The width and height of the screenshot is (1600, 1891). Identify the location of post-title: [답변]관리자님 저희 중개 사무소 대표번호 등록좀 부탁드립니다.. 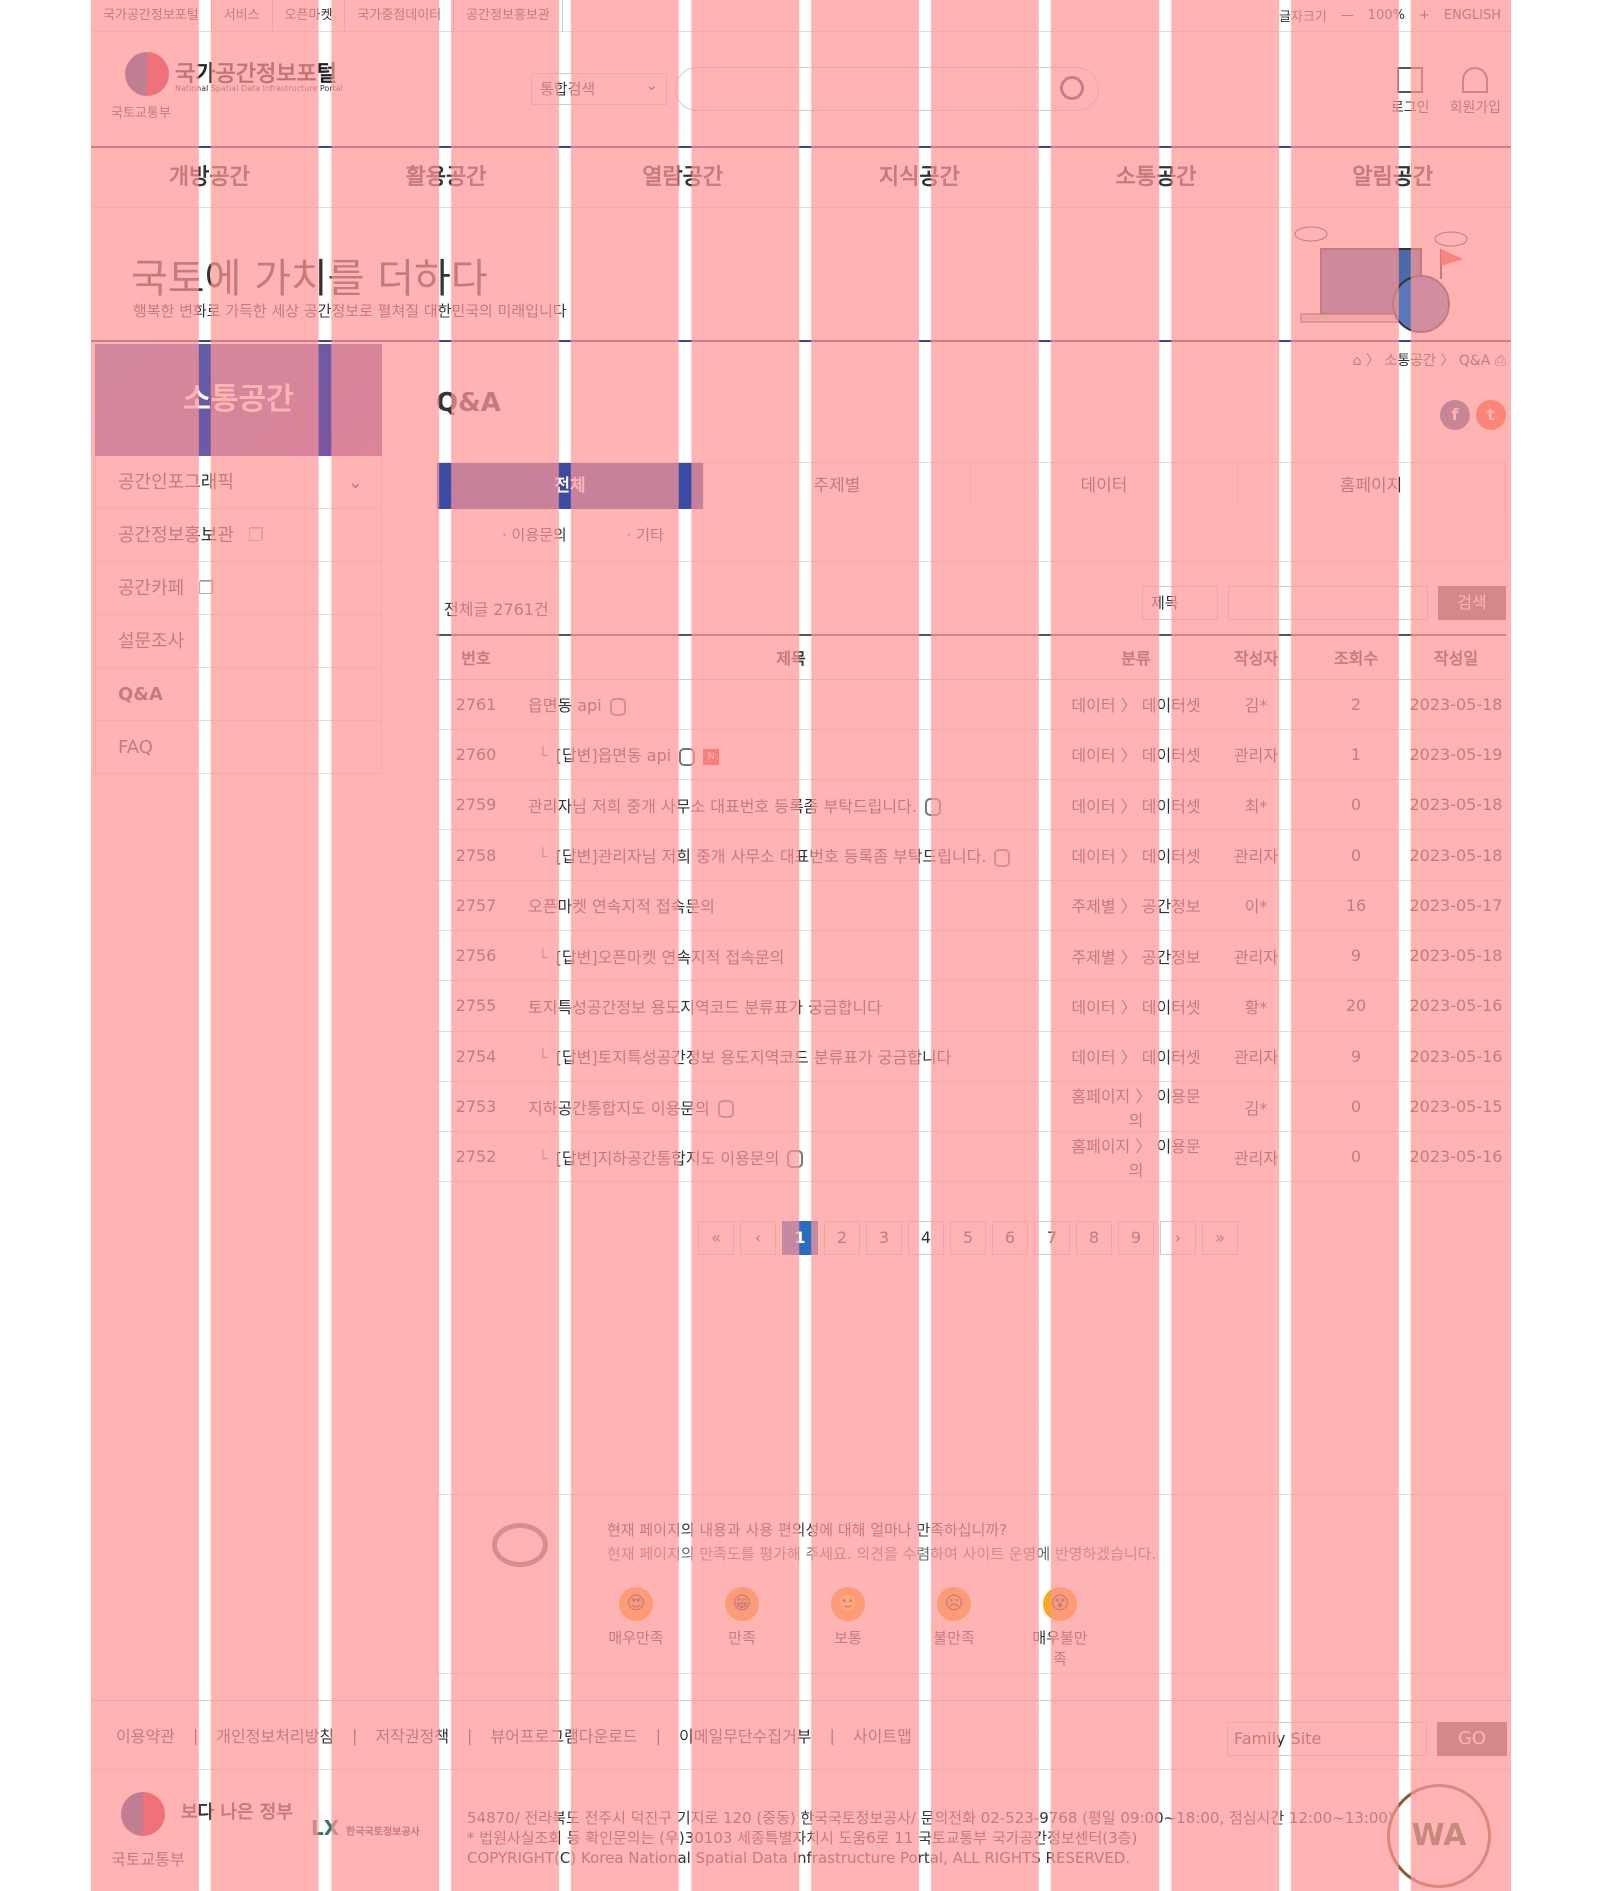
(771, 856).